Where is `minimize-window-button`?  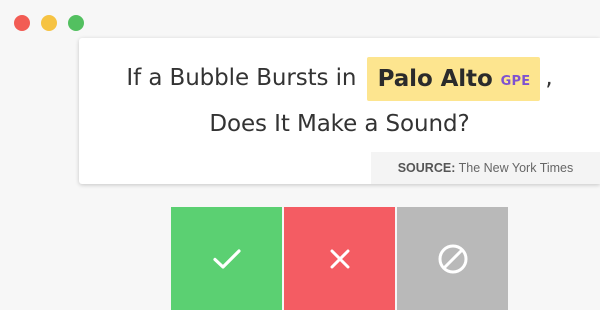 minimize-window-button is located at coordinates (49, 23).